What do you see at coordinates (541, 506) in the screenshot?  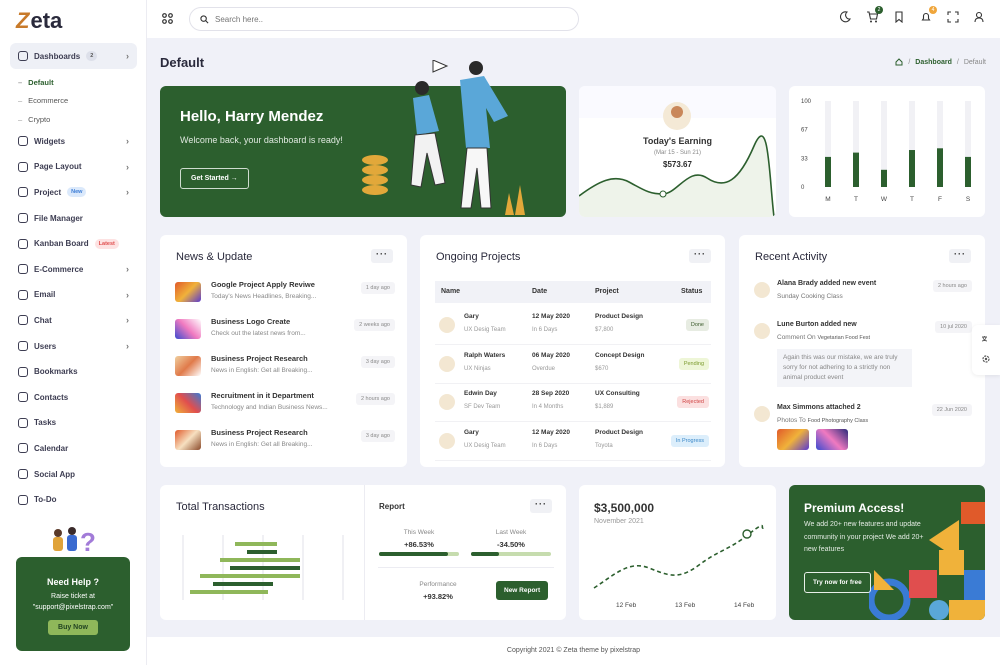 I see `report-menu-button: ···` at bounding box center [541, 506].